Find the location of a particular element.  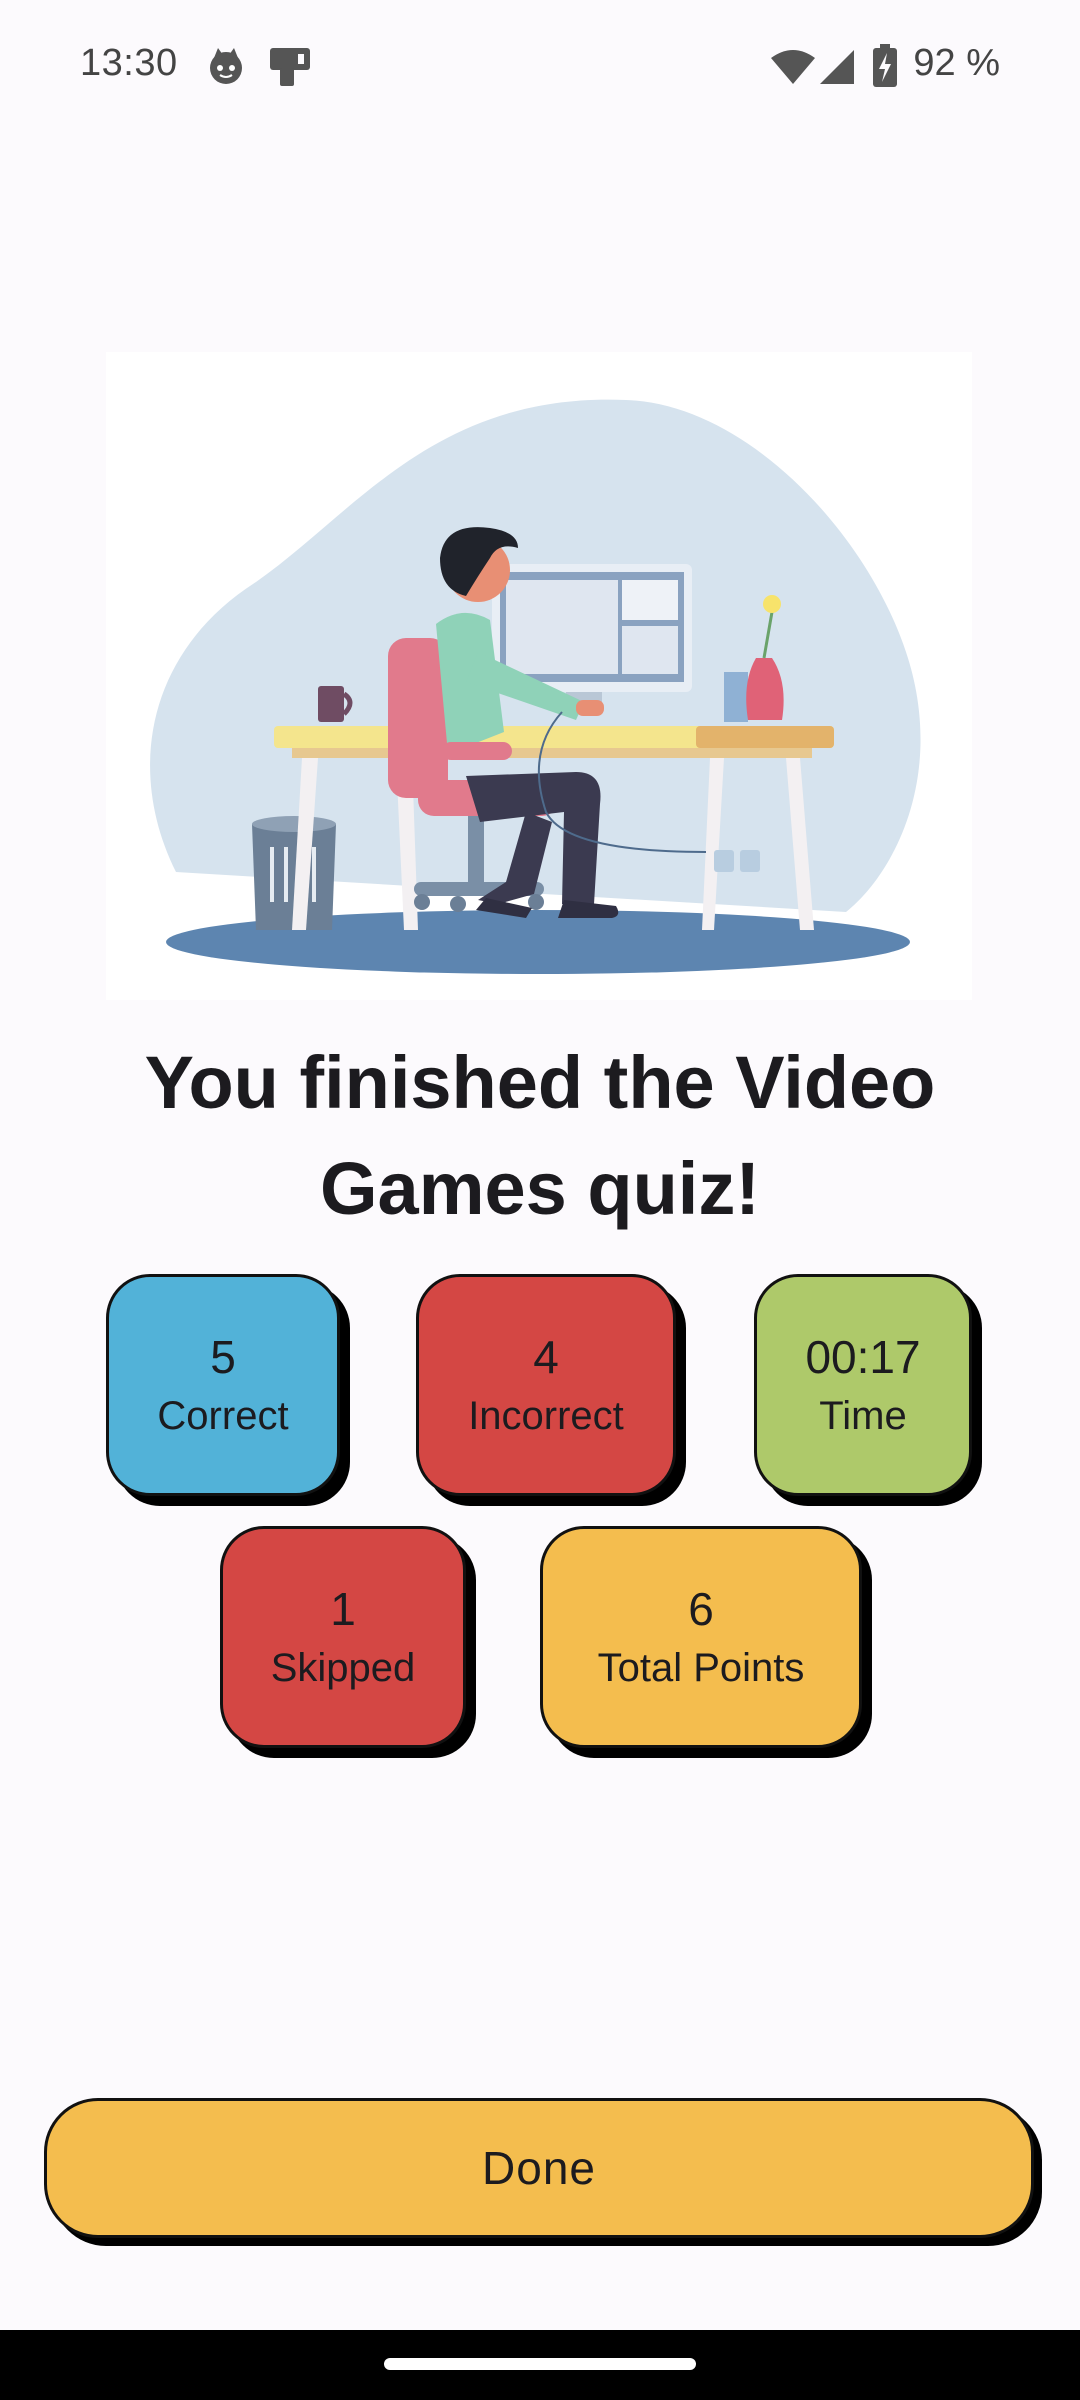

total-points-value: 6 is located at coordinates (701, 1609).